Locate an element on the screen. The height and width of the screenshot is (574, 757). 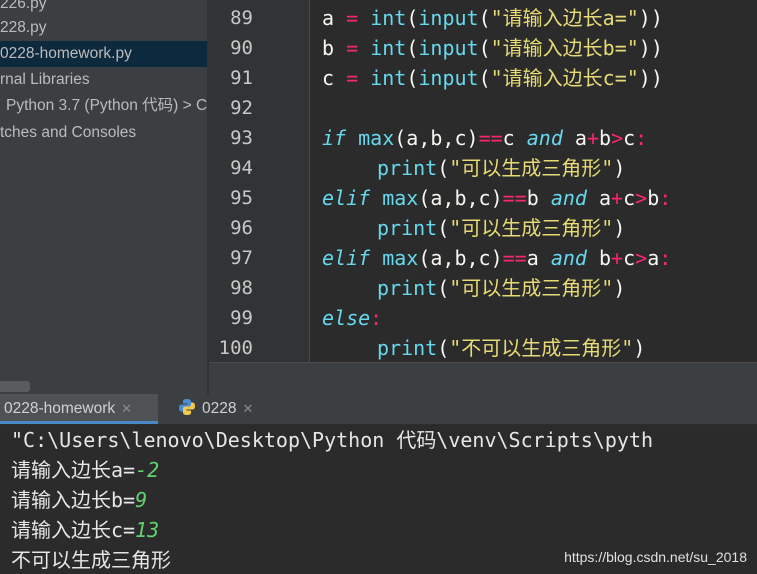
line-number: 90 is located at coordinates (241, 48).